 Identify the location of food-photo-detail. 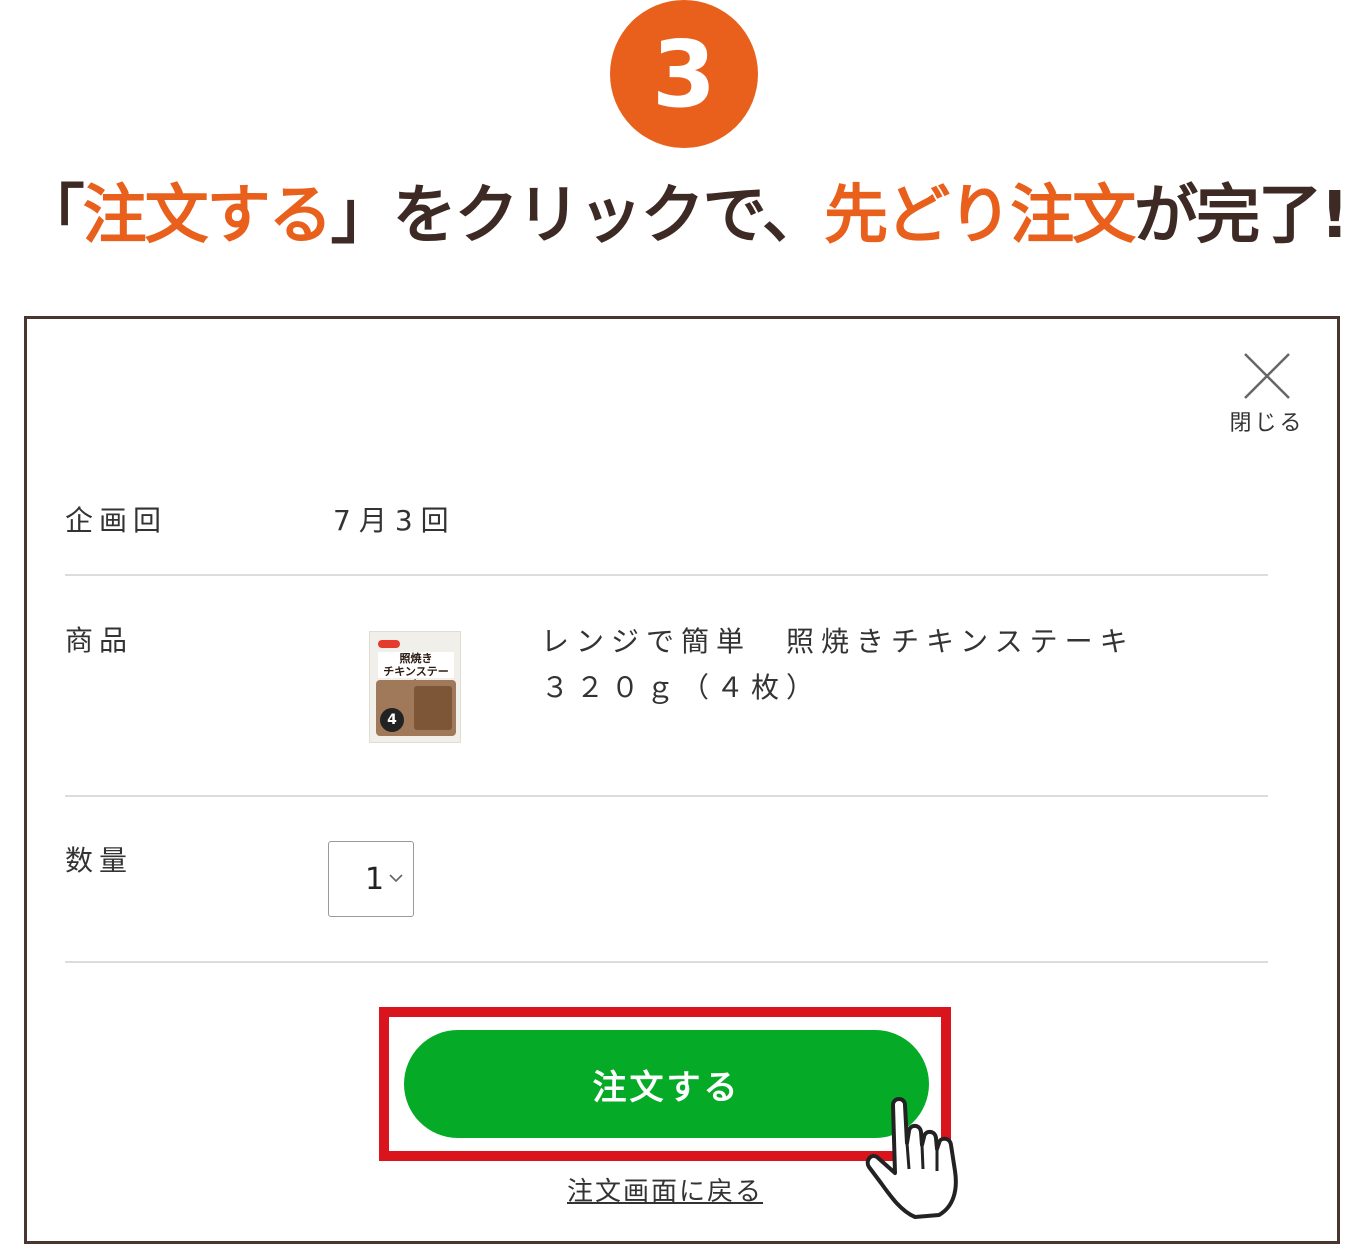
(433, 708).